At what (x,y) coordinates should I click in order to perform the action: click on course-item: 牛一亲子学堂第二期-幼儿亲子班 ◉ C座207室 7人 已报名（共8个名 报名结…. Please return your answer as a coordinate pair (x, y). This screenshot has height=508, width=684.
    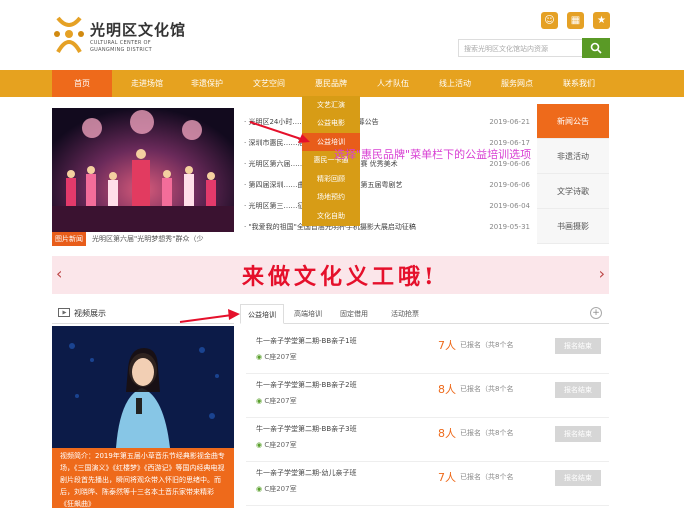
    Looking at the image, I should click on (427, 484).